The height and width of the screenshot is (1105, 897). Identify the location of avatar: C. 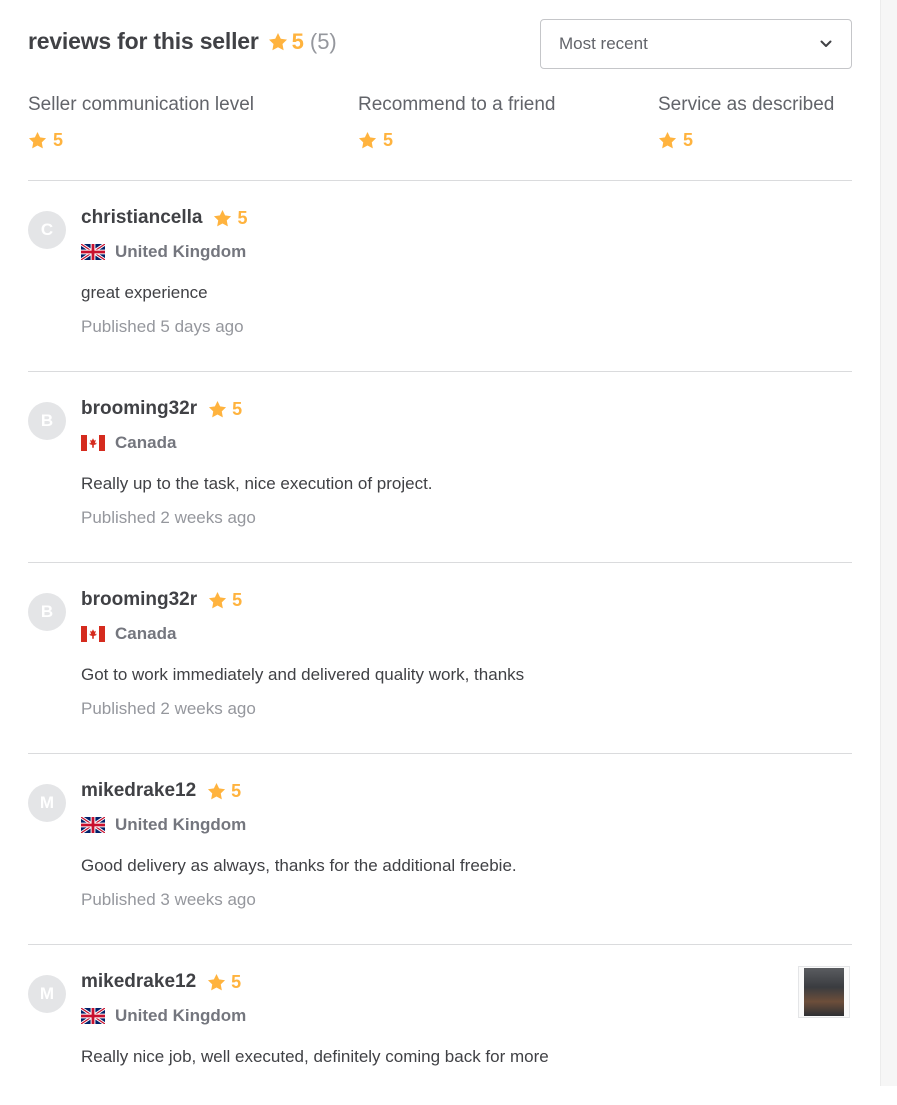
(47, 230).